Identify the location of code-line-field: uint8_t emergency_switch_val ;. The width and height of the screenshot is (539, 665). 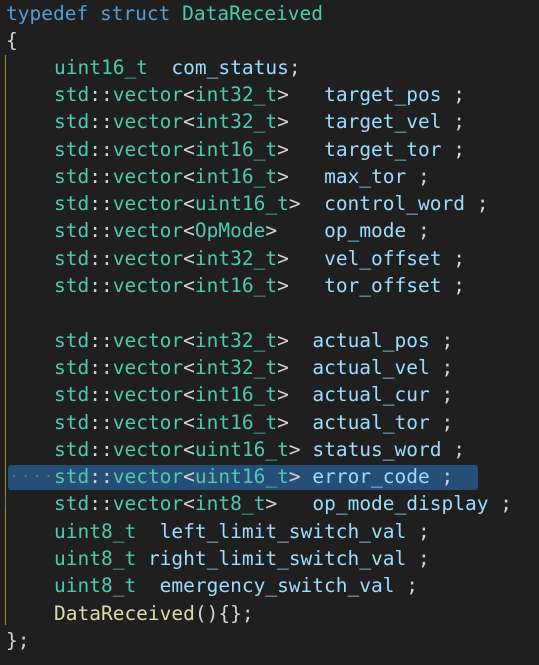
(236, 585).